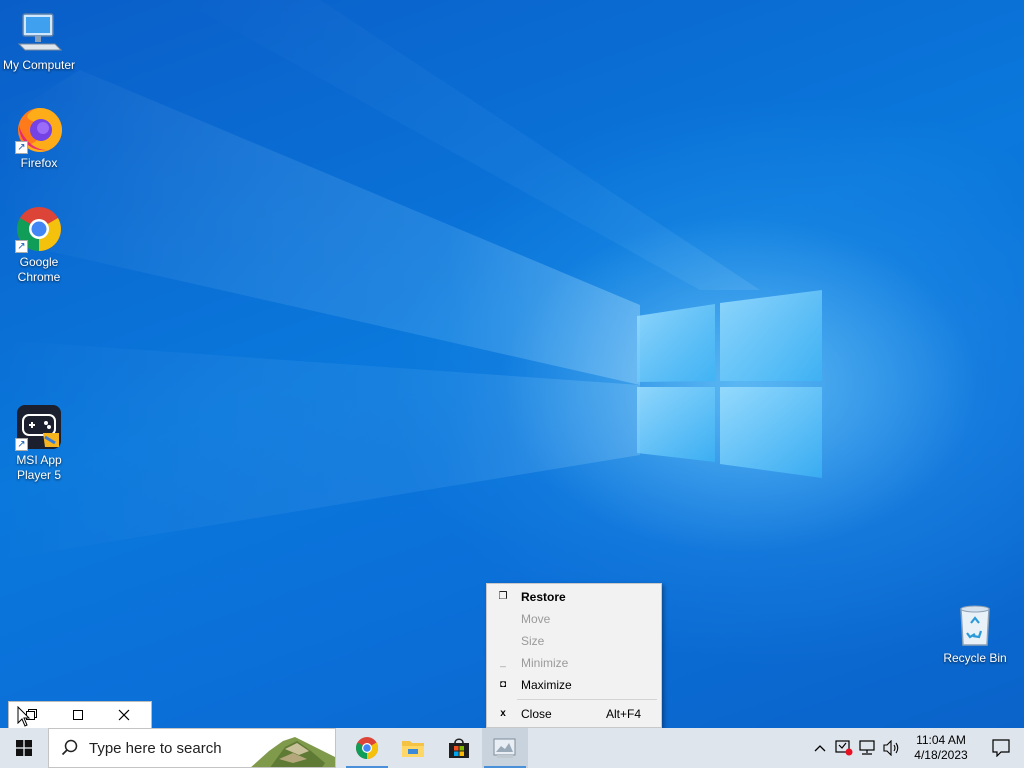 The image size is (1024, 768). What do you see at coordinates (975, 658) in the screenshot?
I see `desktop-icon-label: Recycle Bin` at bounding box center [975, 658].